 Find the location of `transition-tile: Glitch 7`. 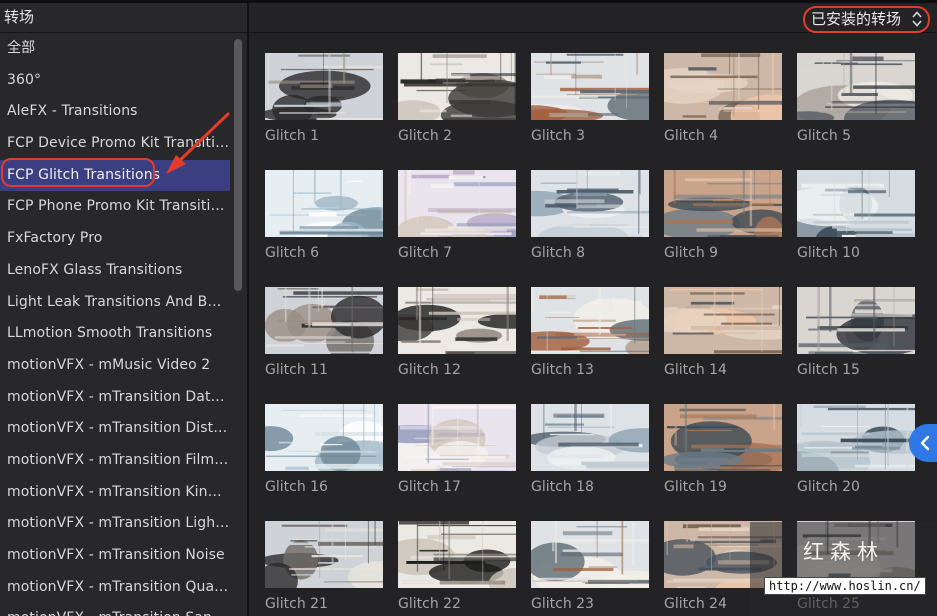

transition-tile: Glitch 7 is located at coordinates (457, 215).